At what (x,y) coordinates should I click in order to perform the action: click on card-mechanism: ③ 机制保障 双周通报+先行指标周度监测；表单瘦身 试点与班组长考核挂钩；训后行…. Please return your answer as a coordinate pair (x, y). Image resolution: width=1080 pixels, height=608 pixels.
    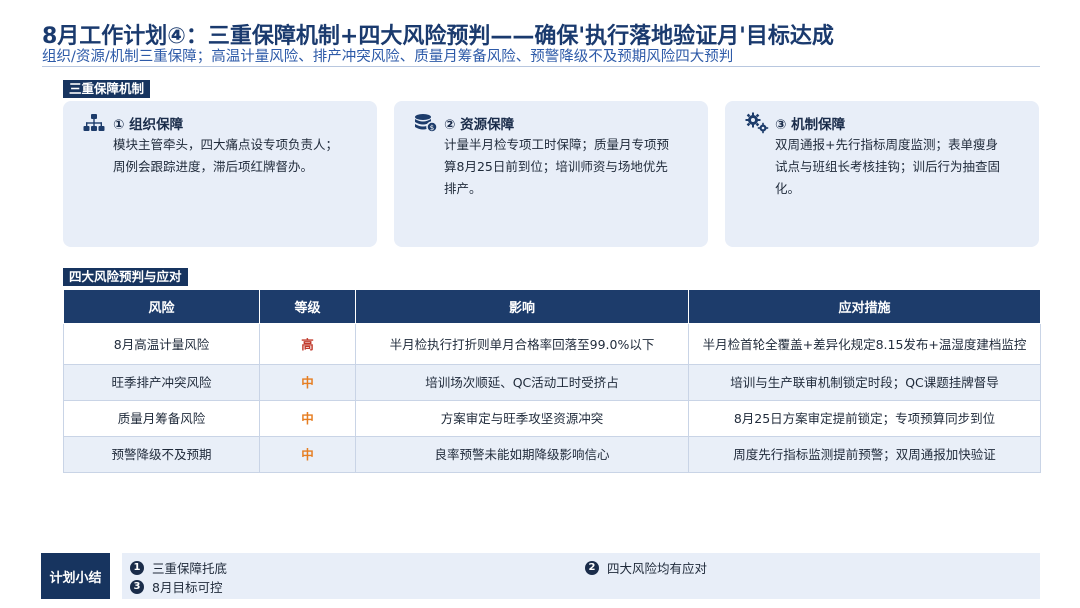
    Looking at the image, I should click on (882, 174).